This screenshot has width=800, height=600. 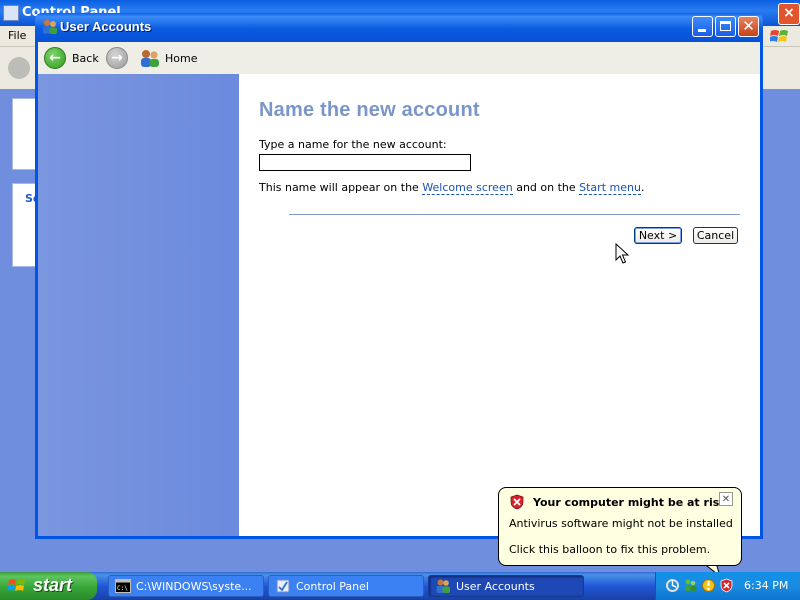 I want to click on start-button: start, so click(x=48, y=586).